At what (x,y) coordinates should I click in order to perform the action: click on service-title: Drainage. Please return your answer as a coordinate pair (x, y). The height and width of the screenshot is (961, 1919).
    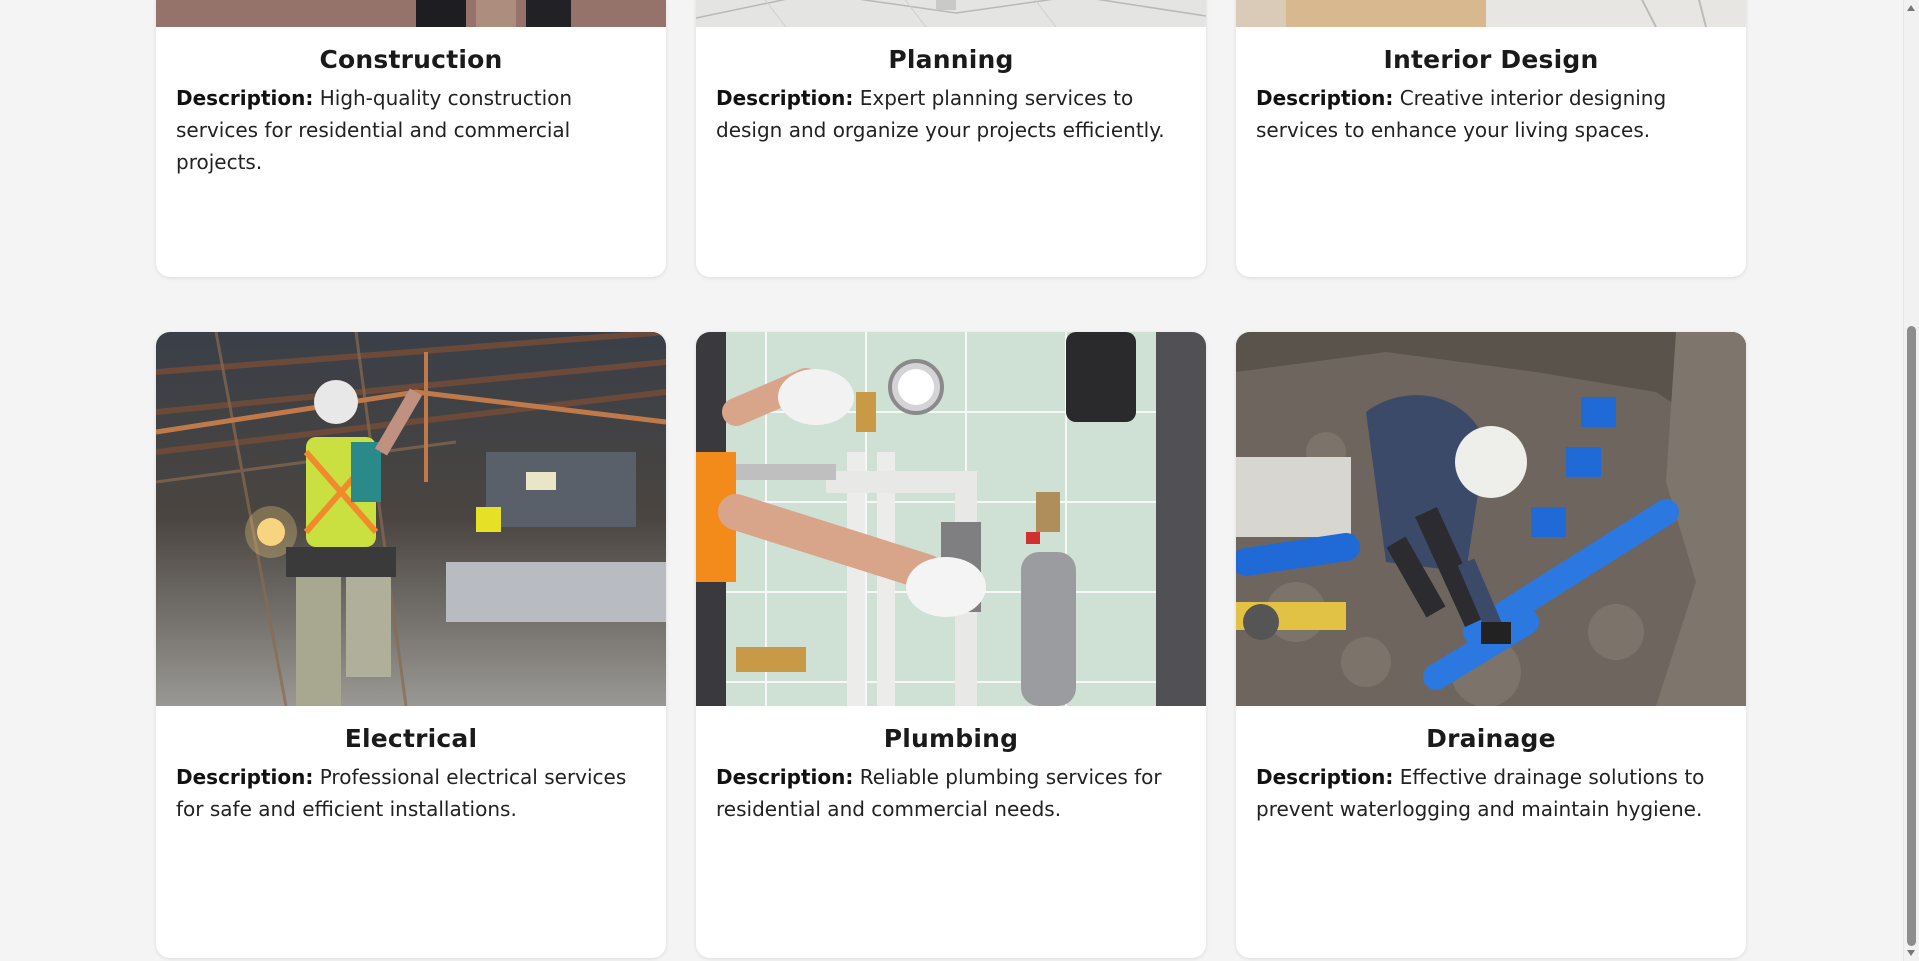
    Looking at the image, I should click on (1491, 738).